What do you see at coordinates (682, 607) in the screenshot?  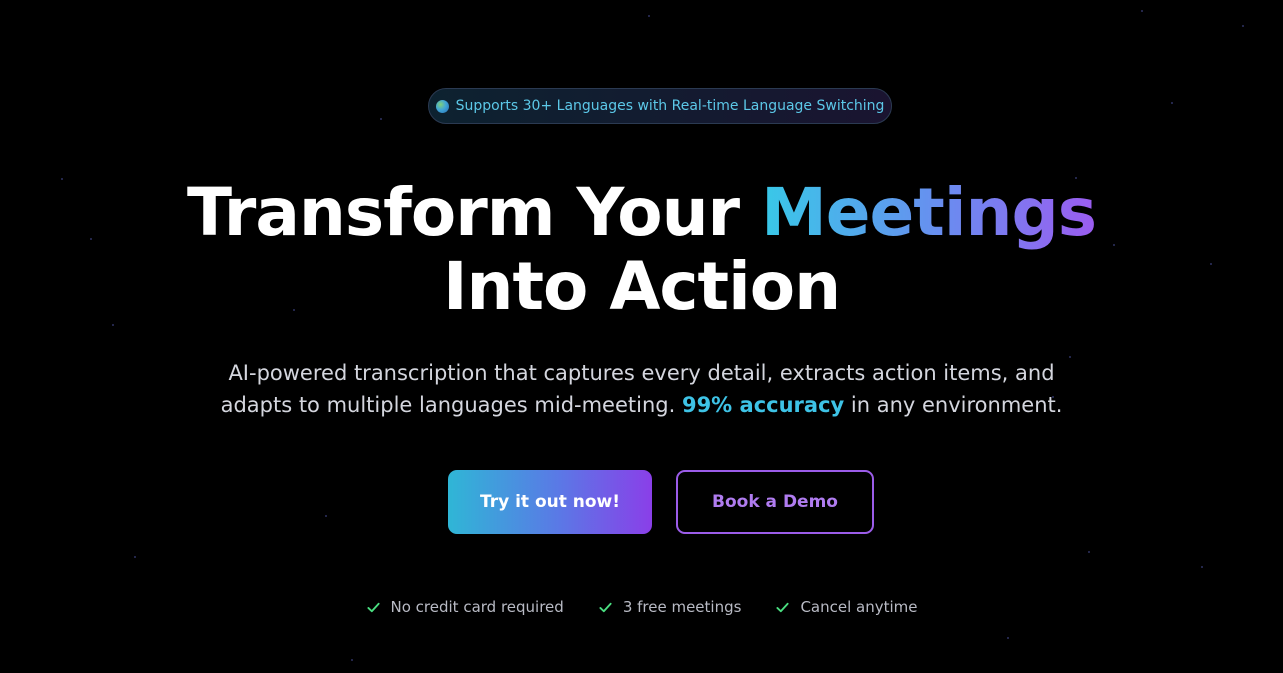 I see `benefit-label: 3 free meetings` at bounding box center [682, 607].